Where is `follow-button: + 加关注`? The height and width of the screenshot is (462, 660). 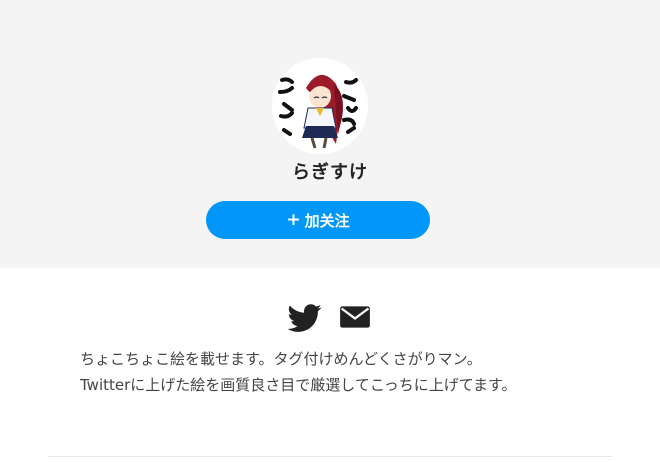
follow-button: + 加关注 is located at coordinates (318, 220).